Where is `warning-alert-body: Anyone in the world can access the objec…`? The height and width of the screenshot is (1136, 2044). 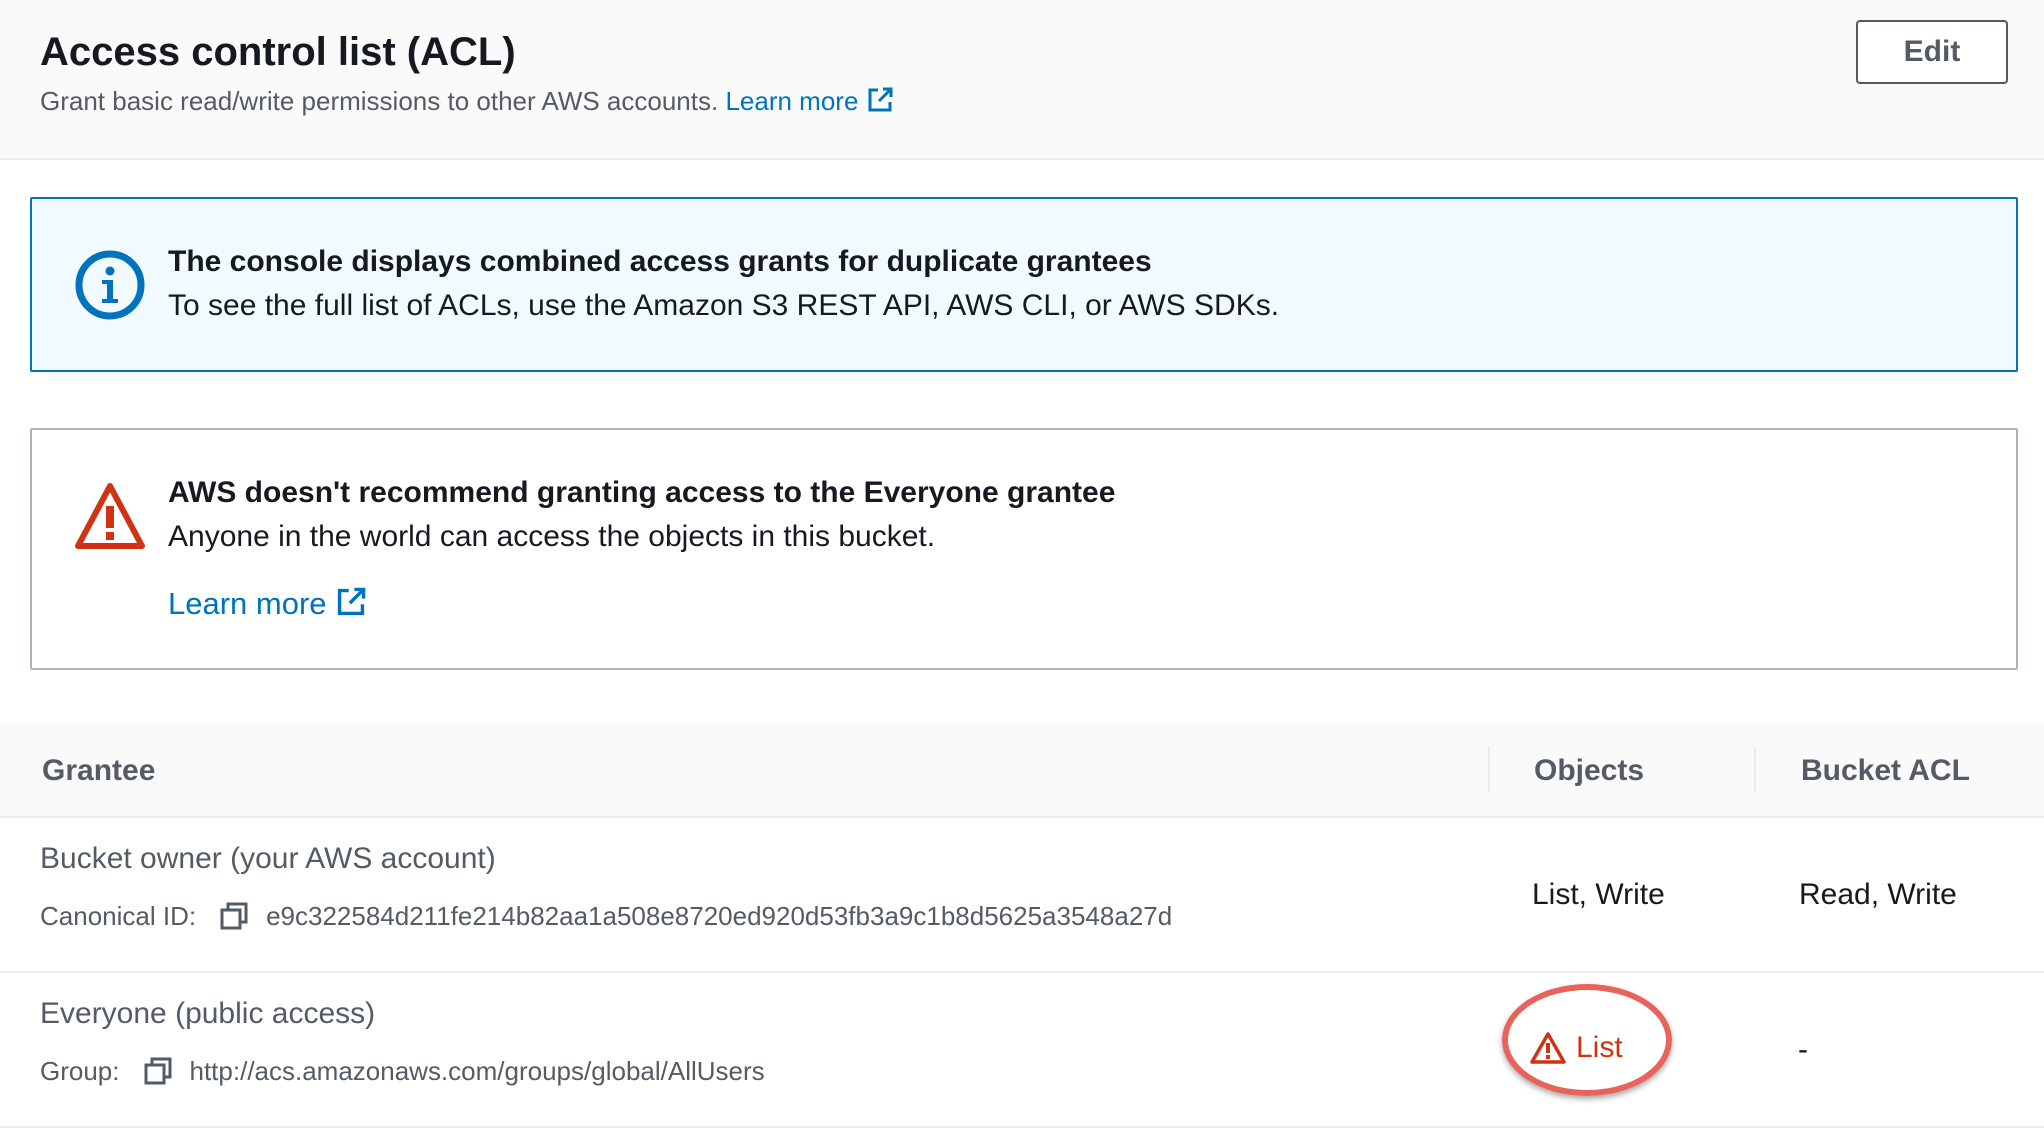
warning-alert-body: Anyone in the world can access the objec… is located at coordinates (552, 536).